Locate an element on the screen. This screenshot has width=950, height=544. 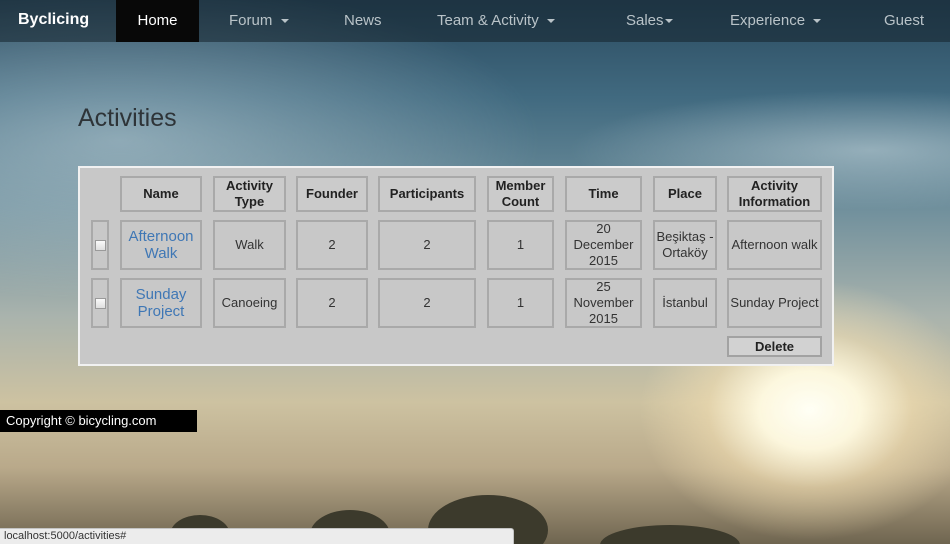
brand-logo-text: Byclicing is located at coordinates (53, 20).